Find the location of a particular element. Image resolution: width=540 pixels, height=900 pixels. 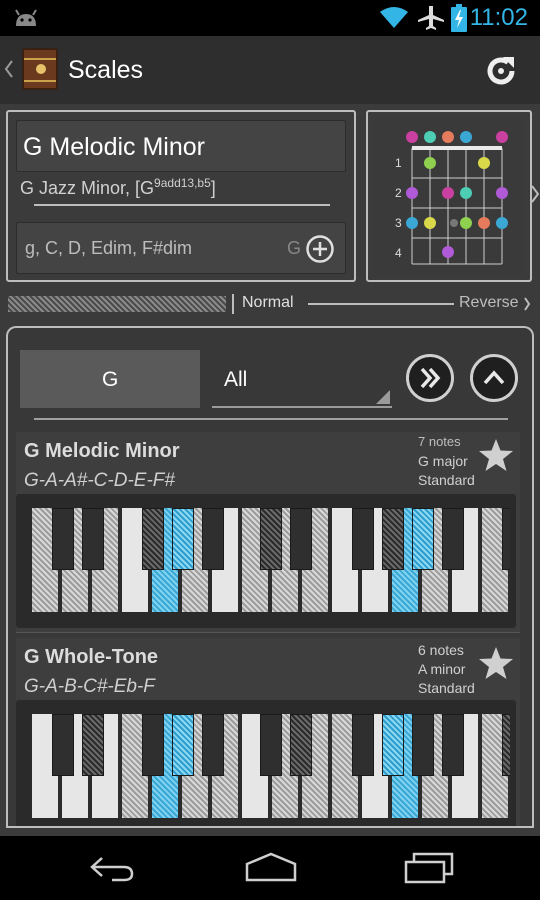

scale-item-relative: G major is located at coordinates (443, 461).